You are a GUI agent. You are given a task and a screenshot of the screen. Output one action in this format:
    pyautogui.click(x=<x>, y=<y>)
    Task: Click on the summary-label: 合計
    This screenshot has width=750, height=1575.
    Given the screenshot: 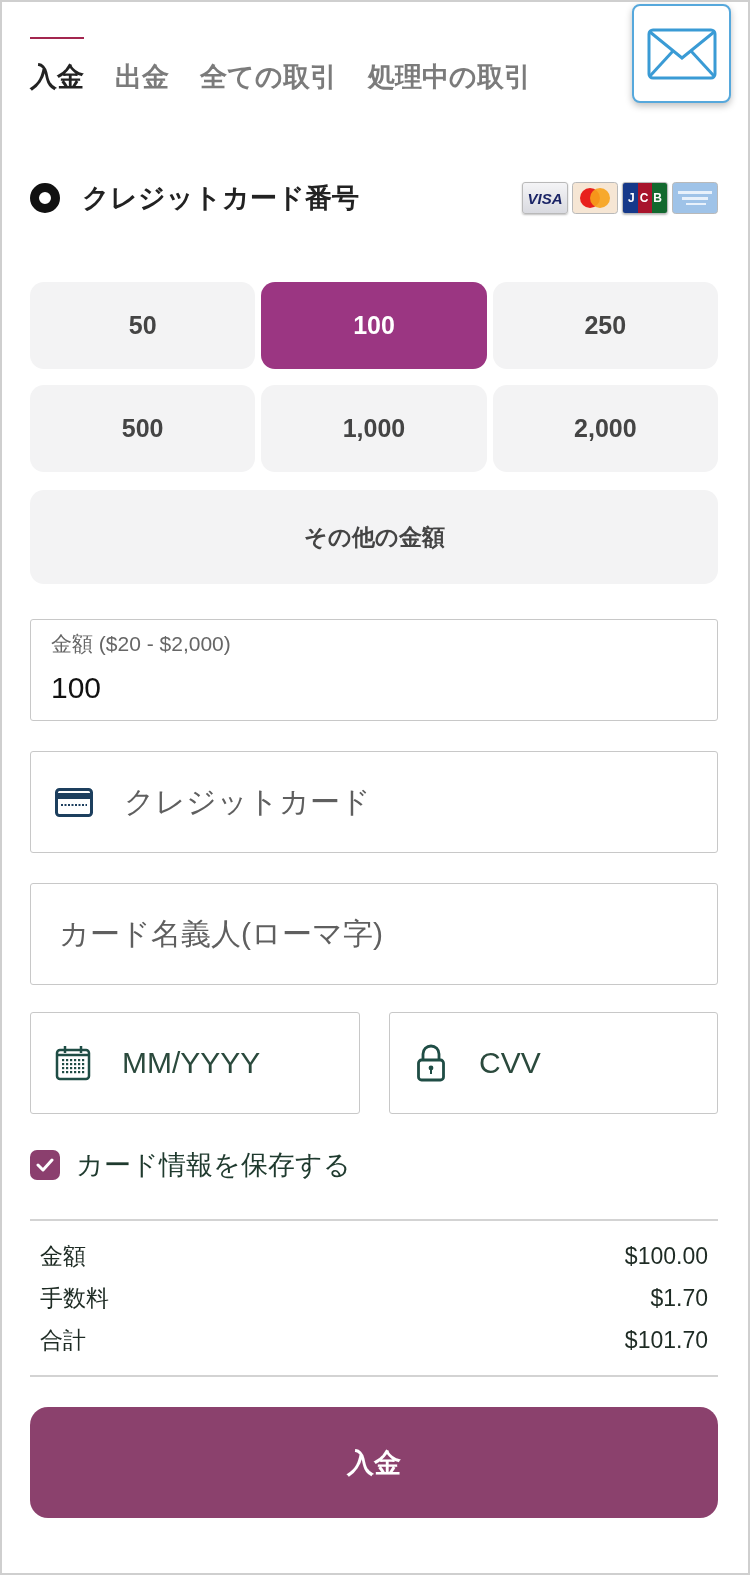 What is the action you would take?
    pyautogui.click(x=63, y=1340)
    